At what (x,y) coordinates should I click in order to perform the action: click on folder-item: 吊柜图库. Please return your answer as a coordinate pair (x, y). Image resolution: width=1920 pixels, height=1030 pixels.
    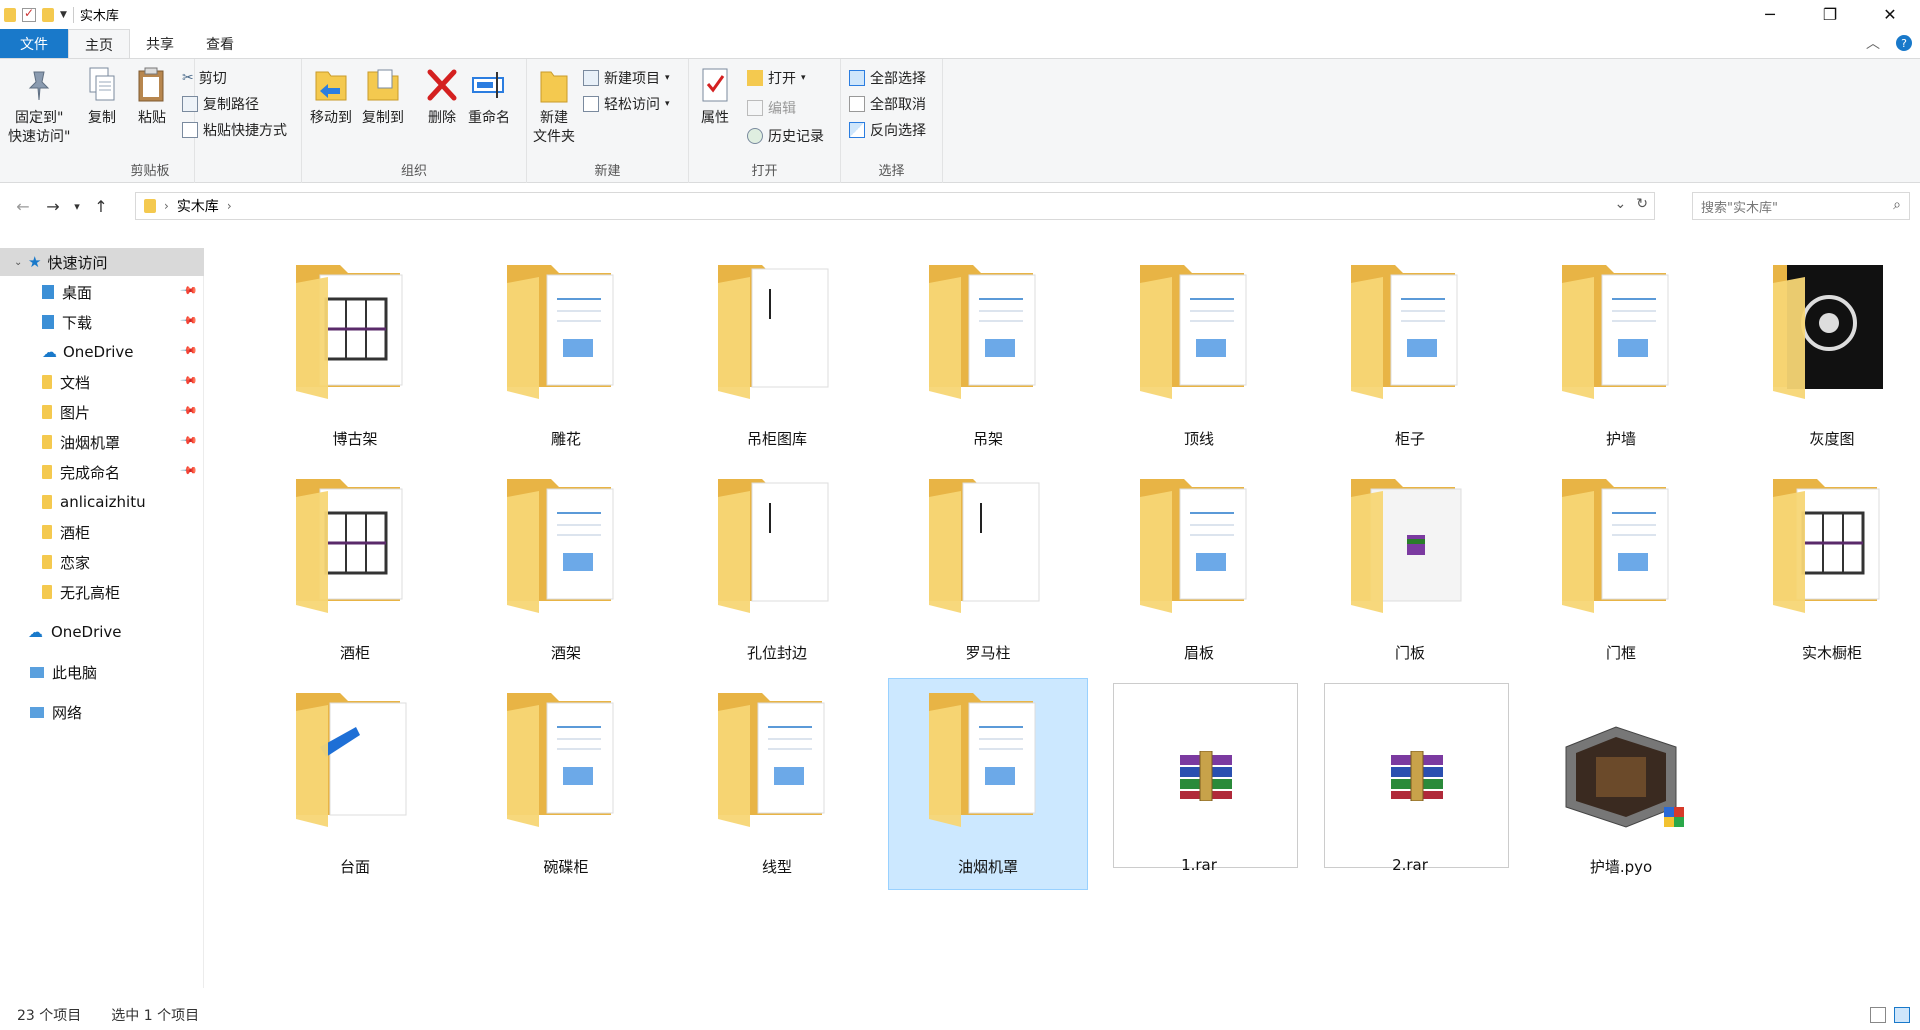
    Looking at the image, I should click on (777, 356).